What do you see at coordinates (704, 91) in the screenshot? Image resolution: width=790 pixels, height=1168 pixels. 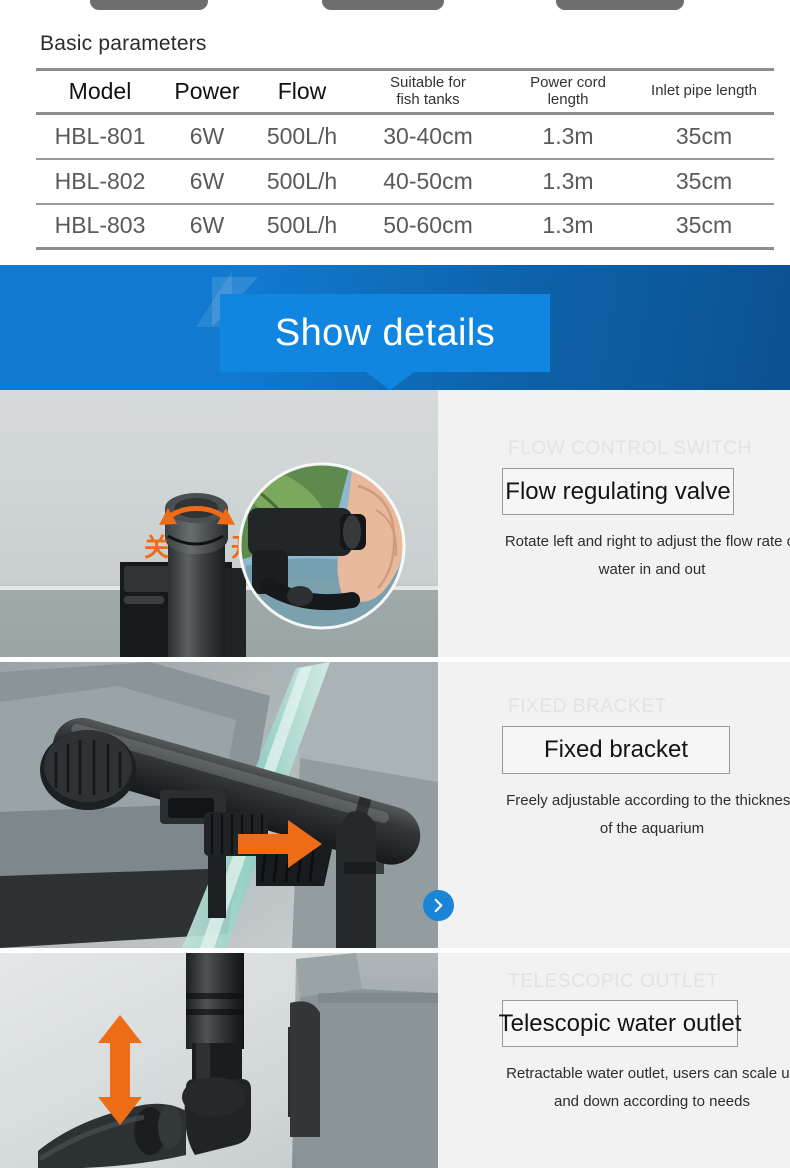 I see `column-header-inlet-pipe: Inlet pipe length` at bounding box center [704, 91].